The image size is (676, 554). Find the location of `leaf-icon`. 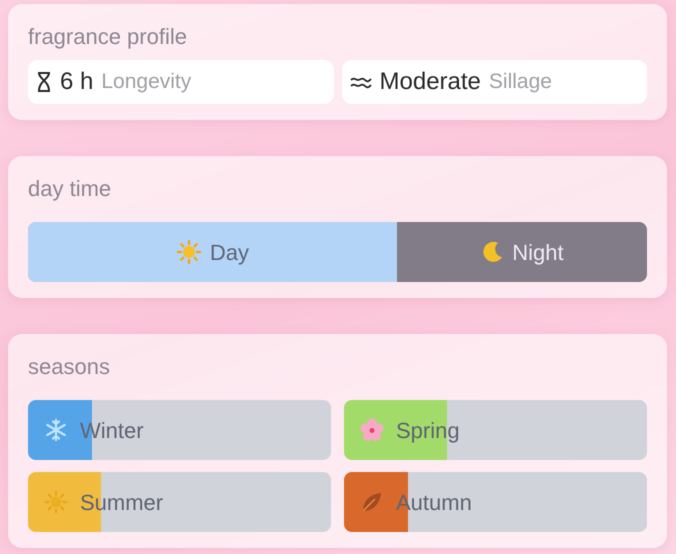

leaf-icon is located at coordinates (372, 502).